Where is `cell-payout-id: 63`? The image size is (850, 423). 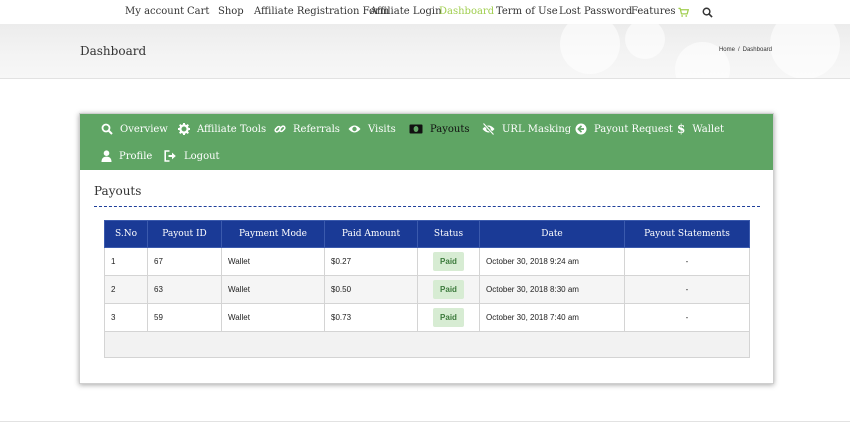 cell-payout-id: 63 is located at coordinates (184, 289).